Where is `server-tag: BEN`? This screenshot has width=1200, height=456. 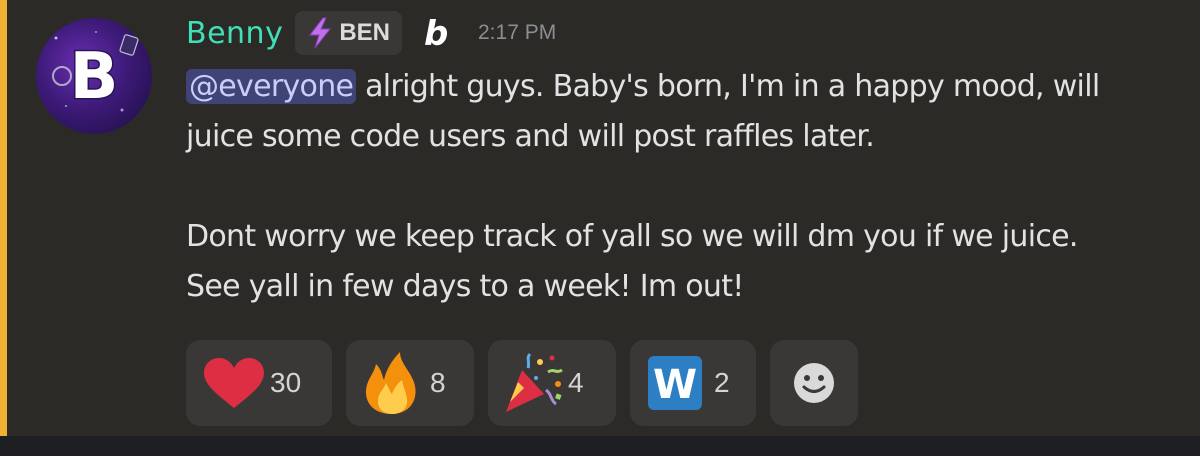
server-tag: BEN is located at coordinates (348, 33).